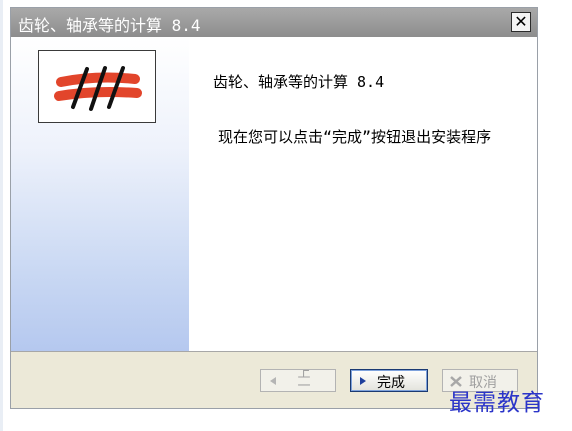 The width and height of the screenshot is (572, 431). What do you see at coordinates (355, 137) in the screenshot?
I see `finish-message: 现在您可以点击“完成”按钮退出安装程序` at bounding box center [355, 137].